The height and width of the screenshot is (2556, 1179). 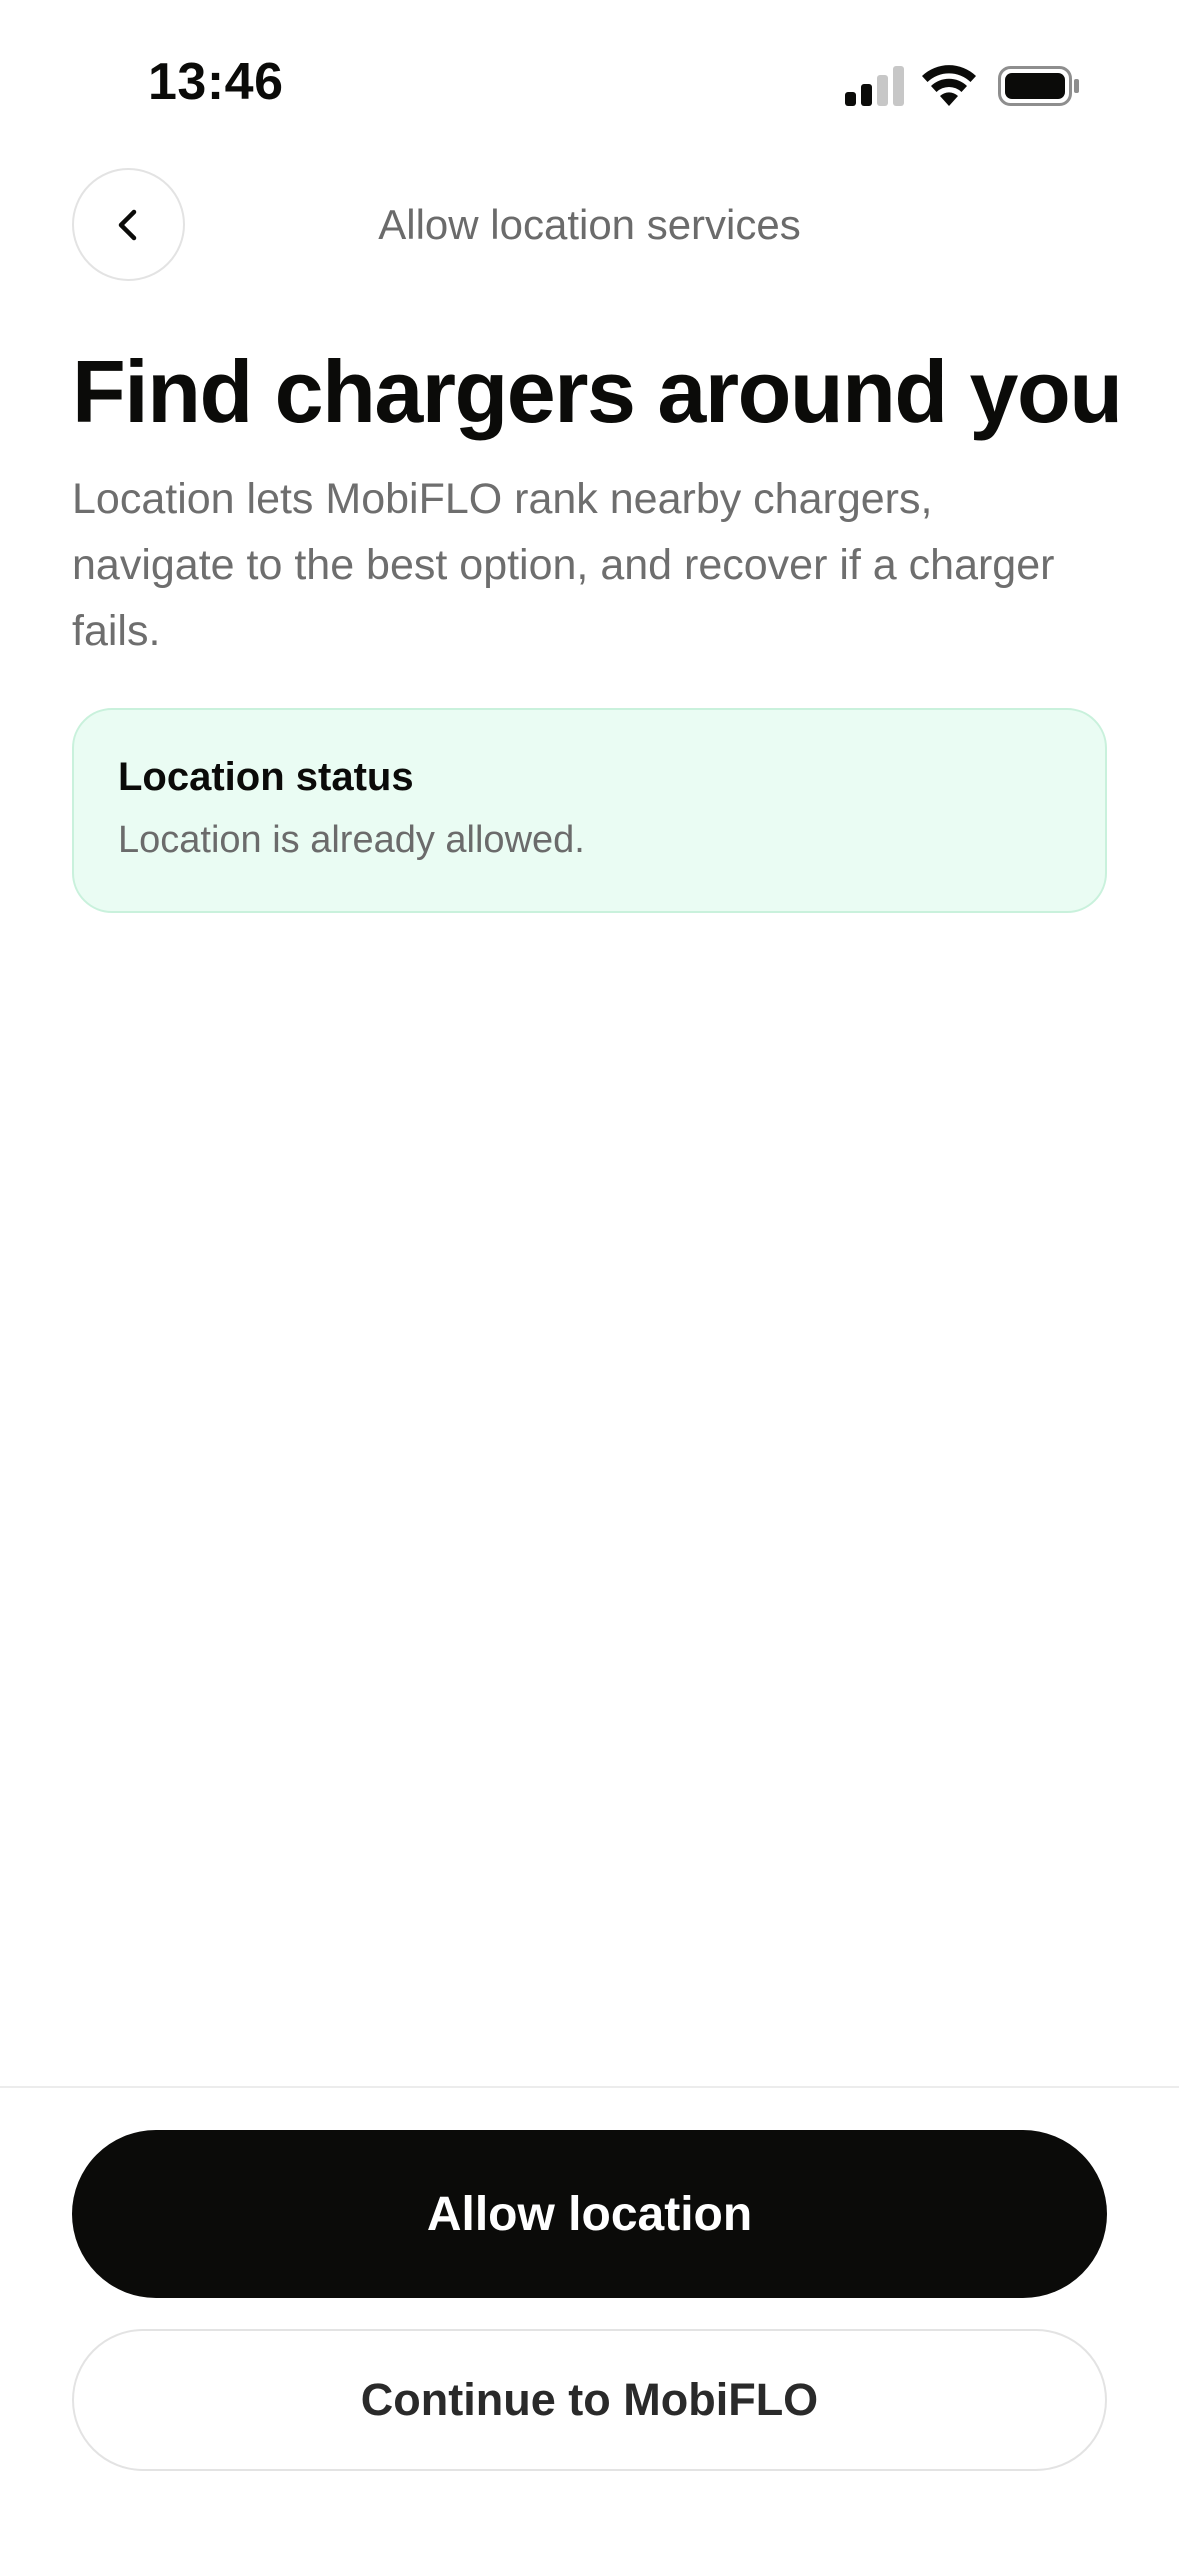 I want to click on status-time: 13:46, so click(x=216, y=82).